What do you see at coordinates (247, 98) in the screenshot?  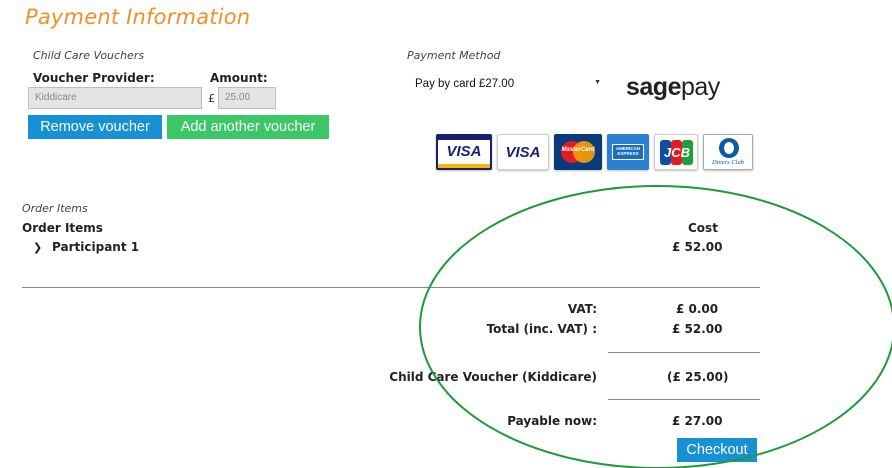 I see `voucher-amount-field: 25.00` at bounding box center [247, 98].